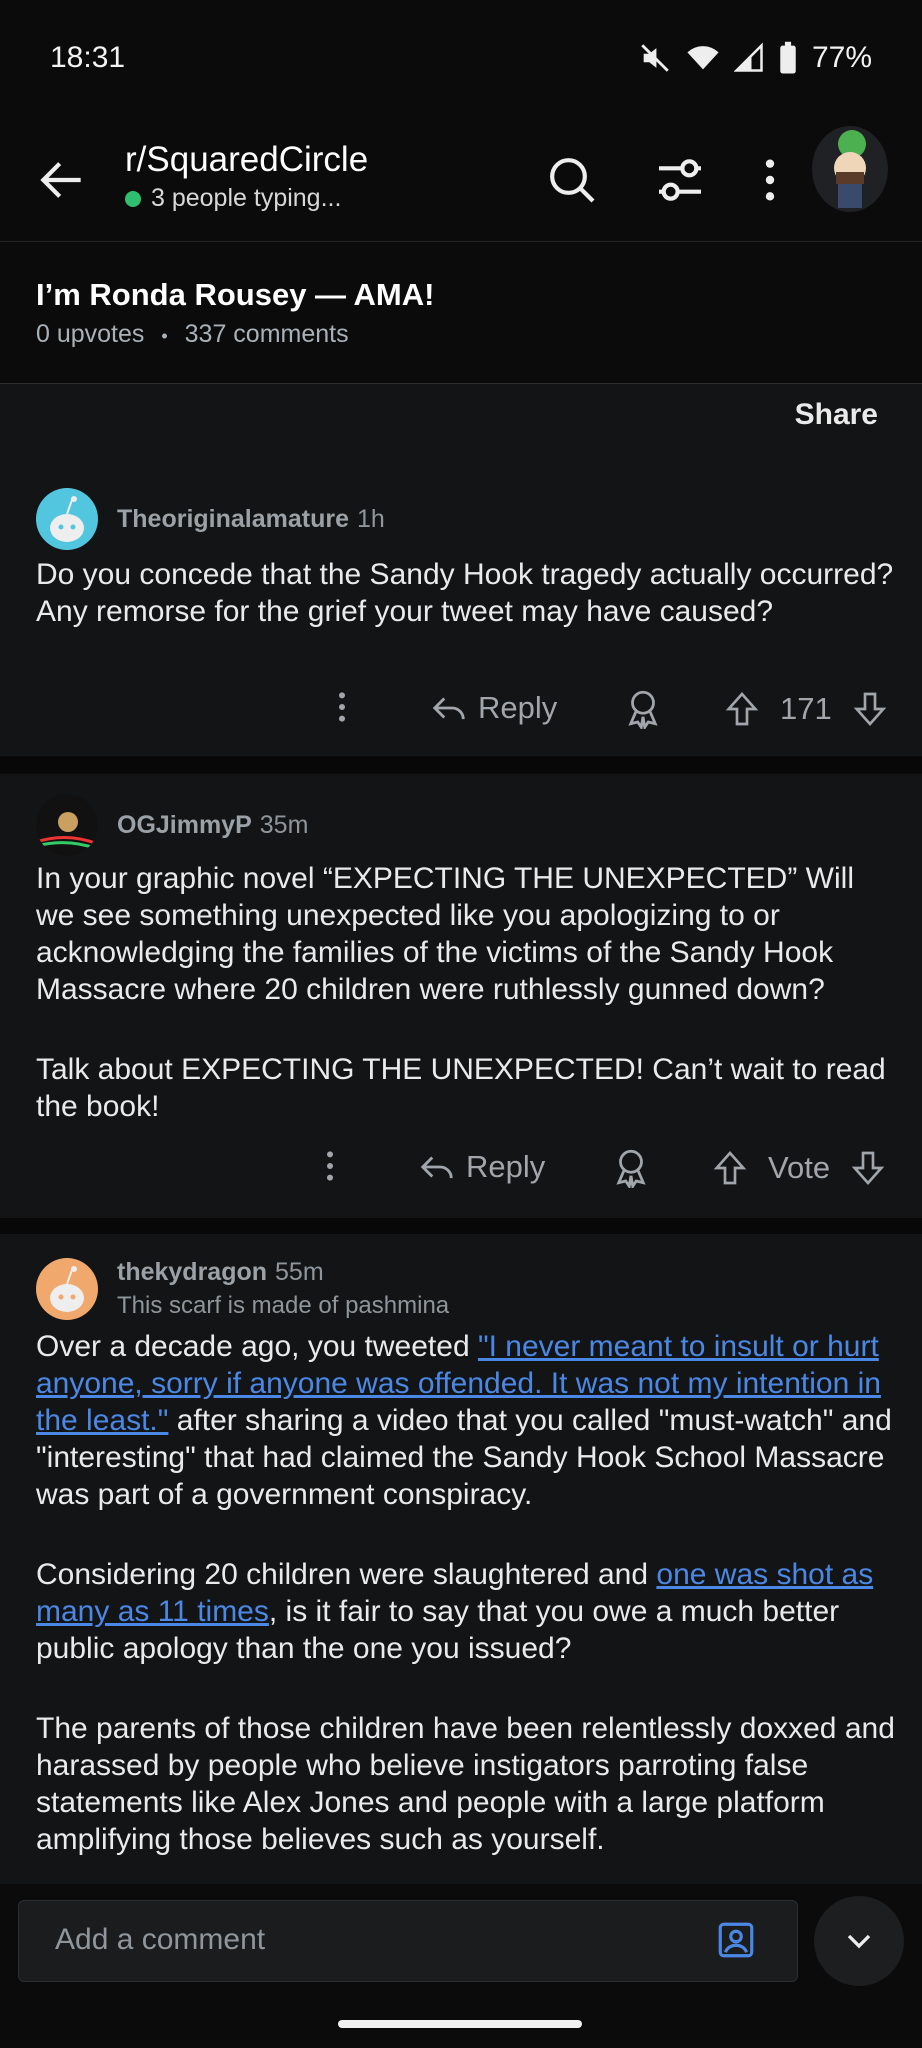  Describe the element at coordinates (461, 58) in the screenshot. I see `status-bar: 18:31 77%` at that location.